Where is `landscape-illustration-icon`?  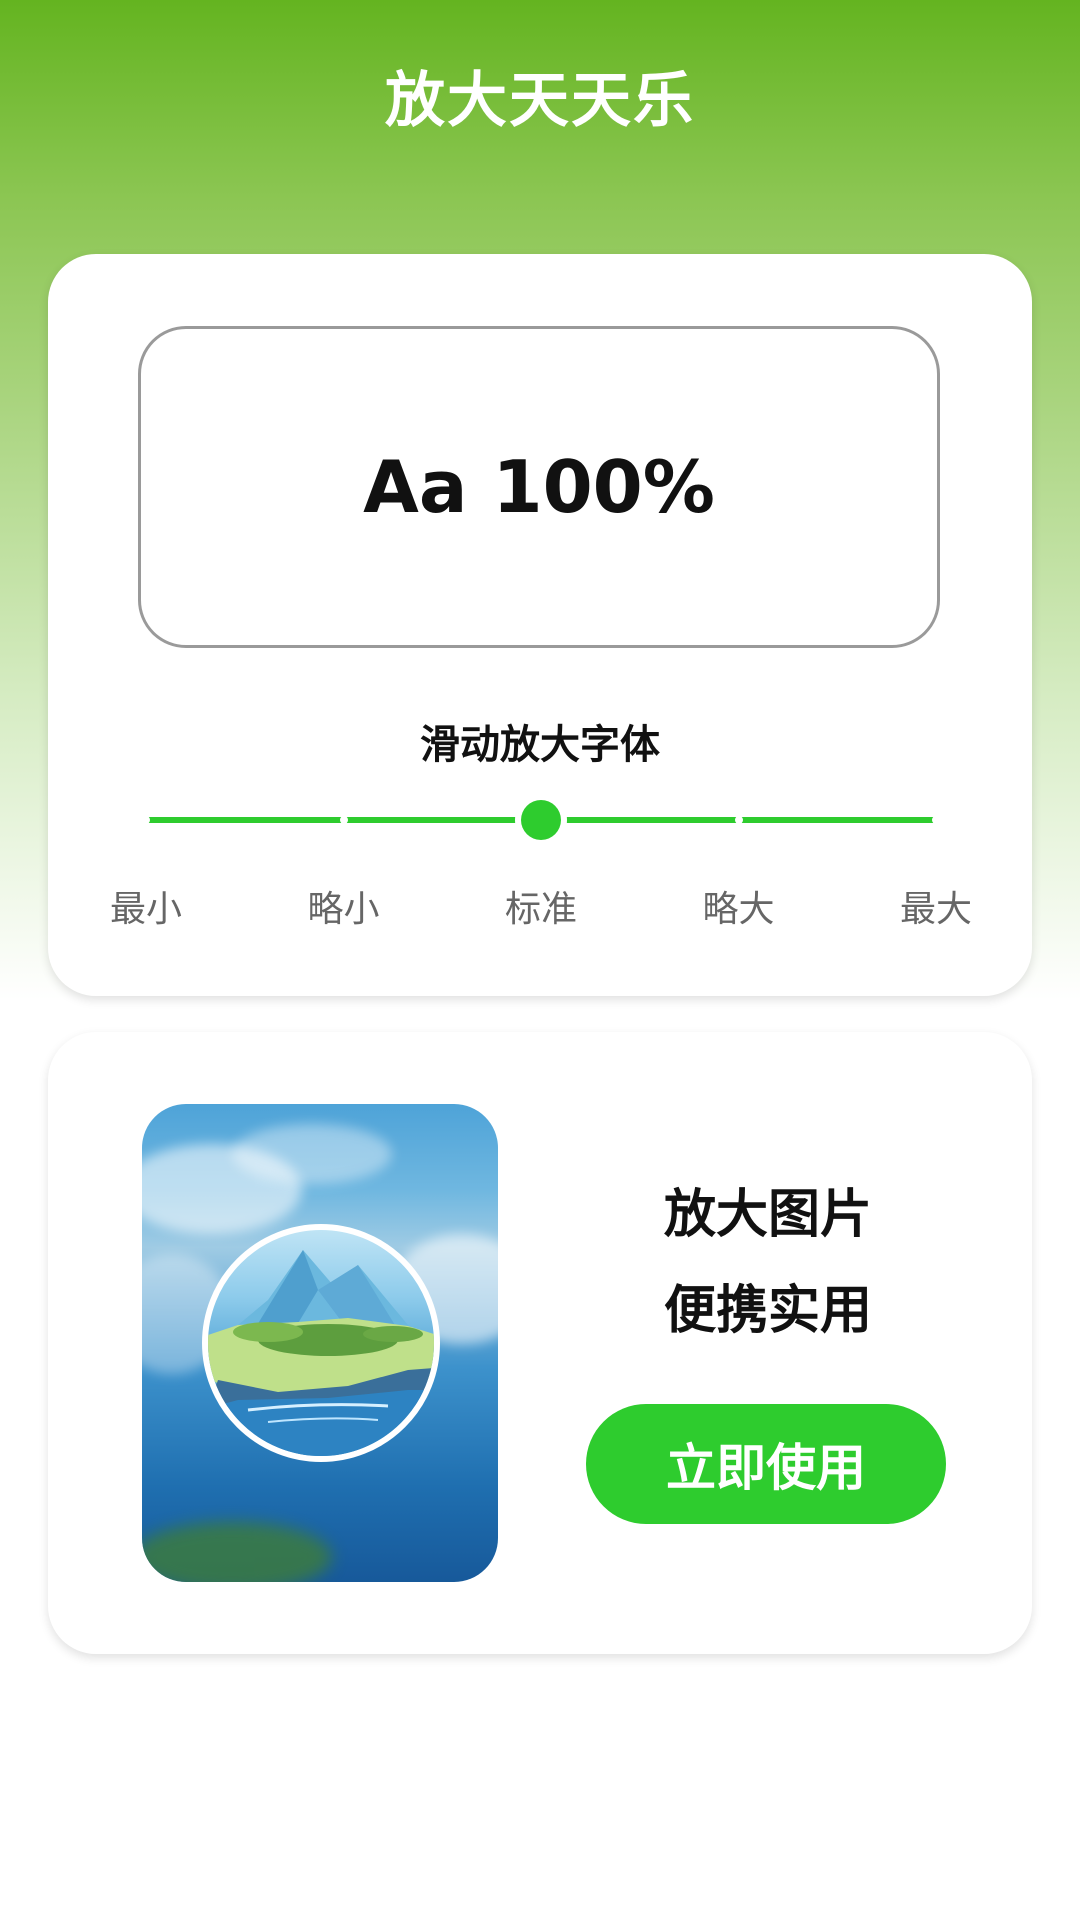 landscape-illustration-icon is located at coordinates (320, 1343).